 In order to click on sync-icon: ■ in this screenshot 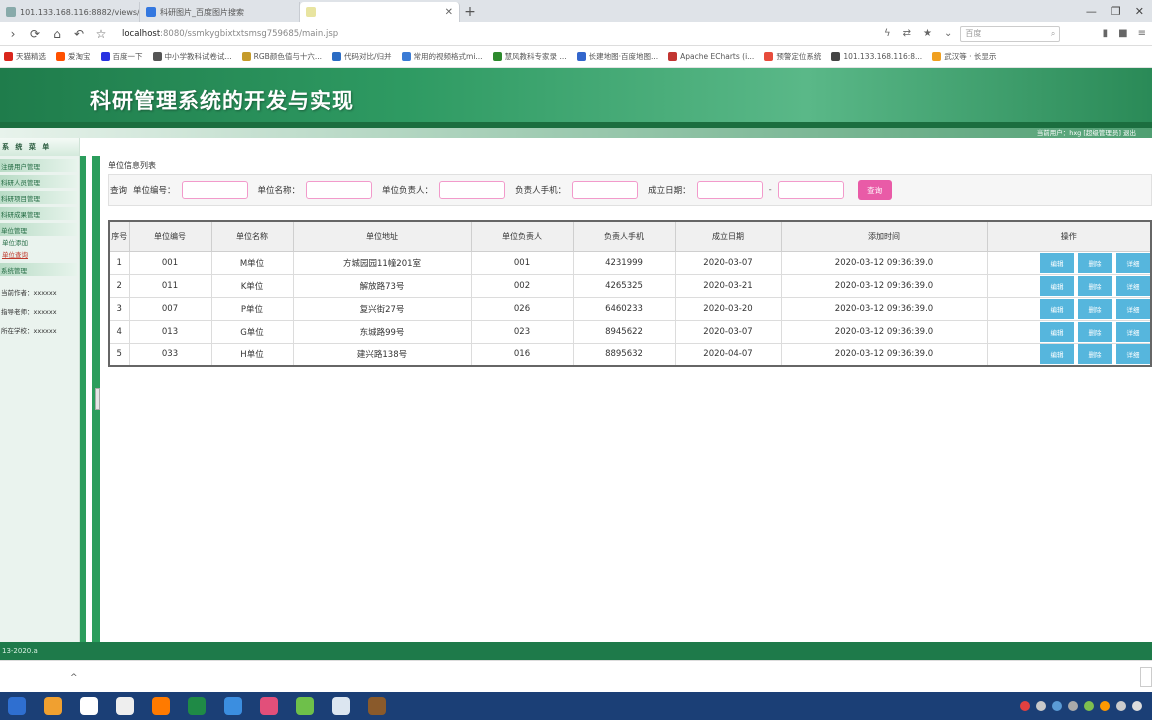, I will do `click(1122, 33)`.